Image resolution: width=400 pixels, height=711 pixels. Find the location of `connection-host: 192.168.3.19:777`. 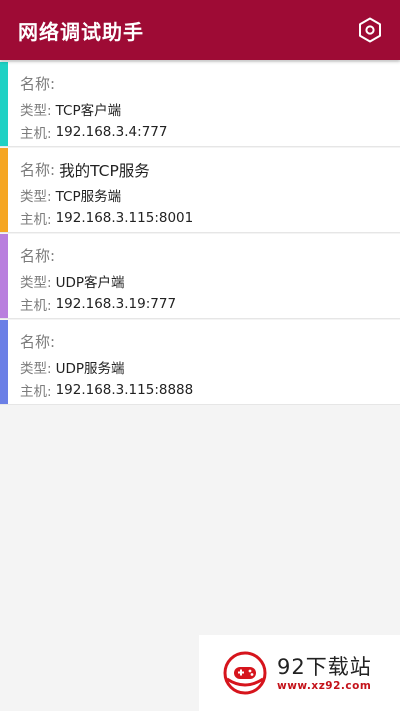

connection-host: 192.168.3.19:777 is located at coordinates (116, 303).